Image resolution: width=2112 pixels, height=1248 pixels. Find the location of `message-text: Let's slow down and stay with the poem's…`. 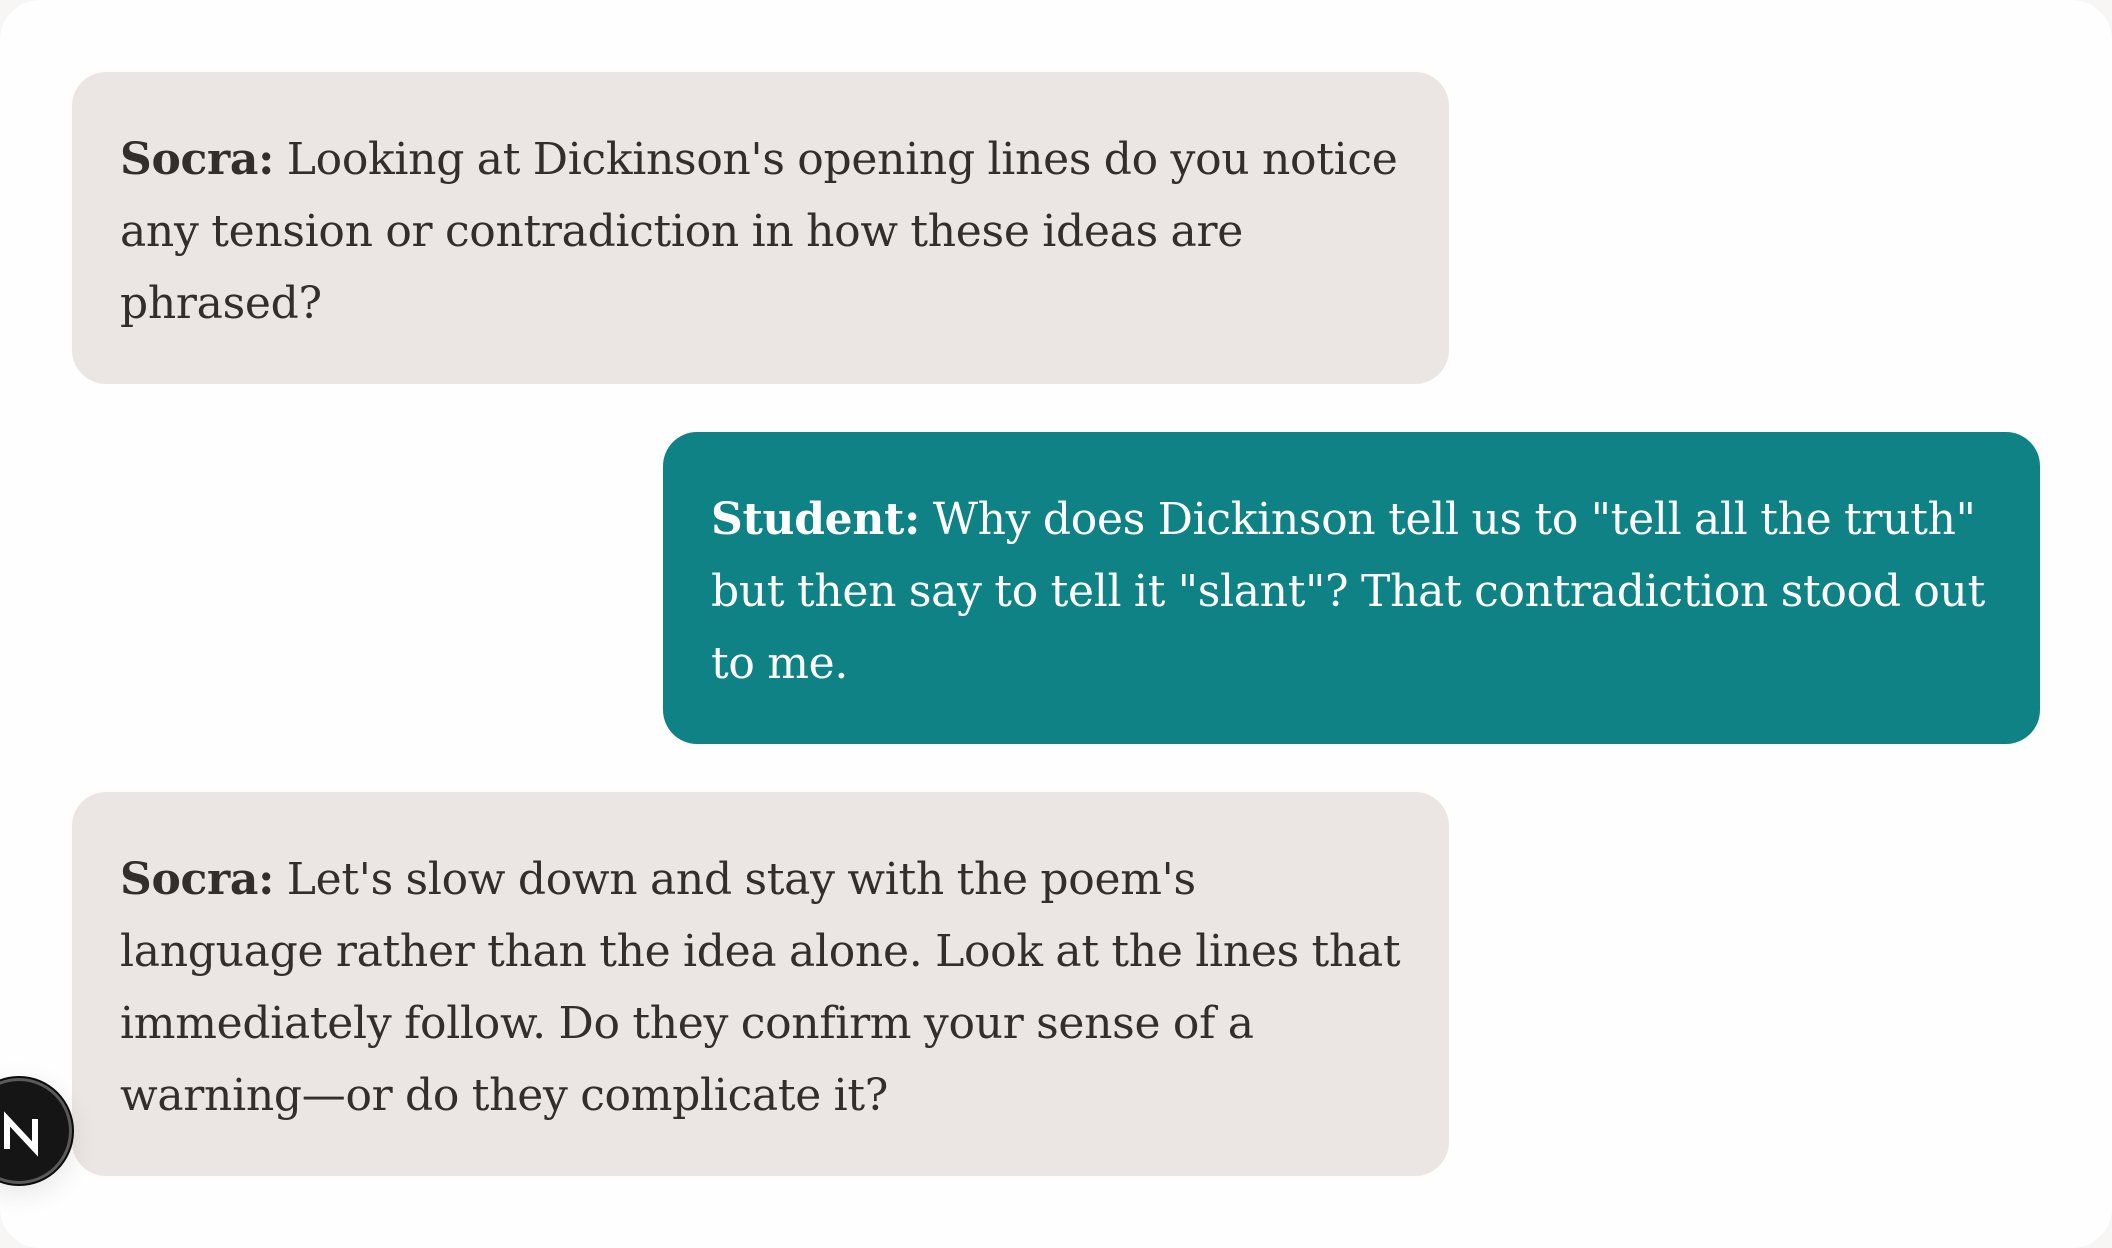

message-text: Let's slow down and stay with the poem's… is located at coordinates (760, 987).